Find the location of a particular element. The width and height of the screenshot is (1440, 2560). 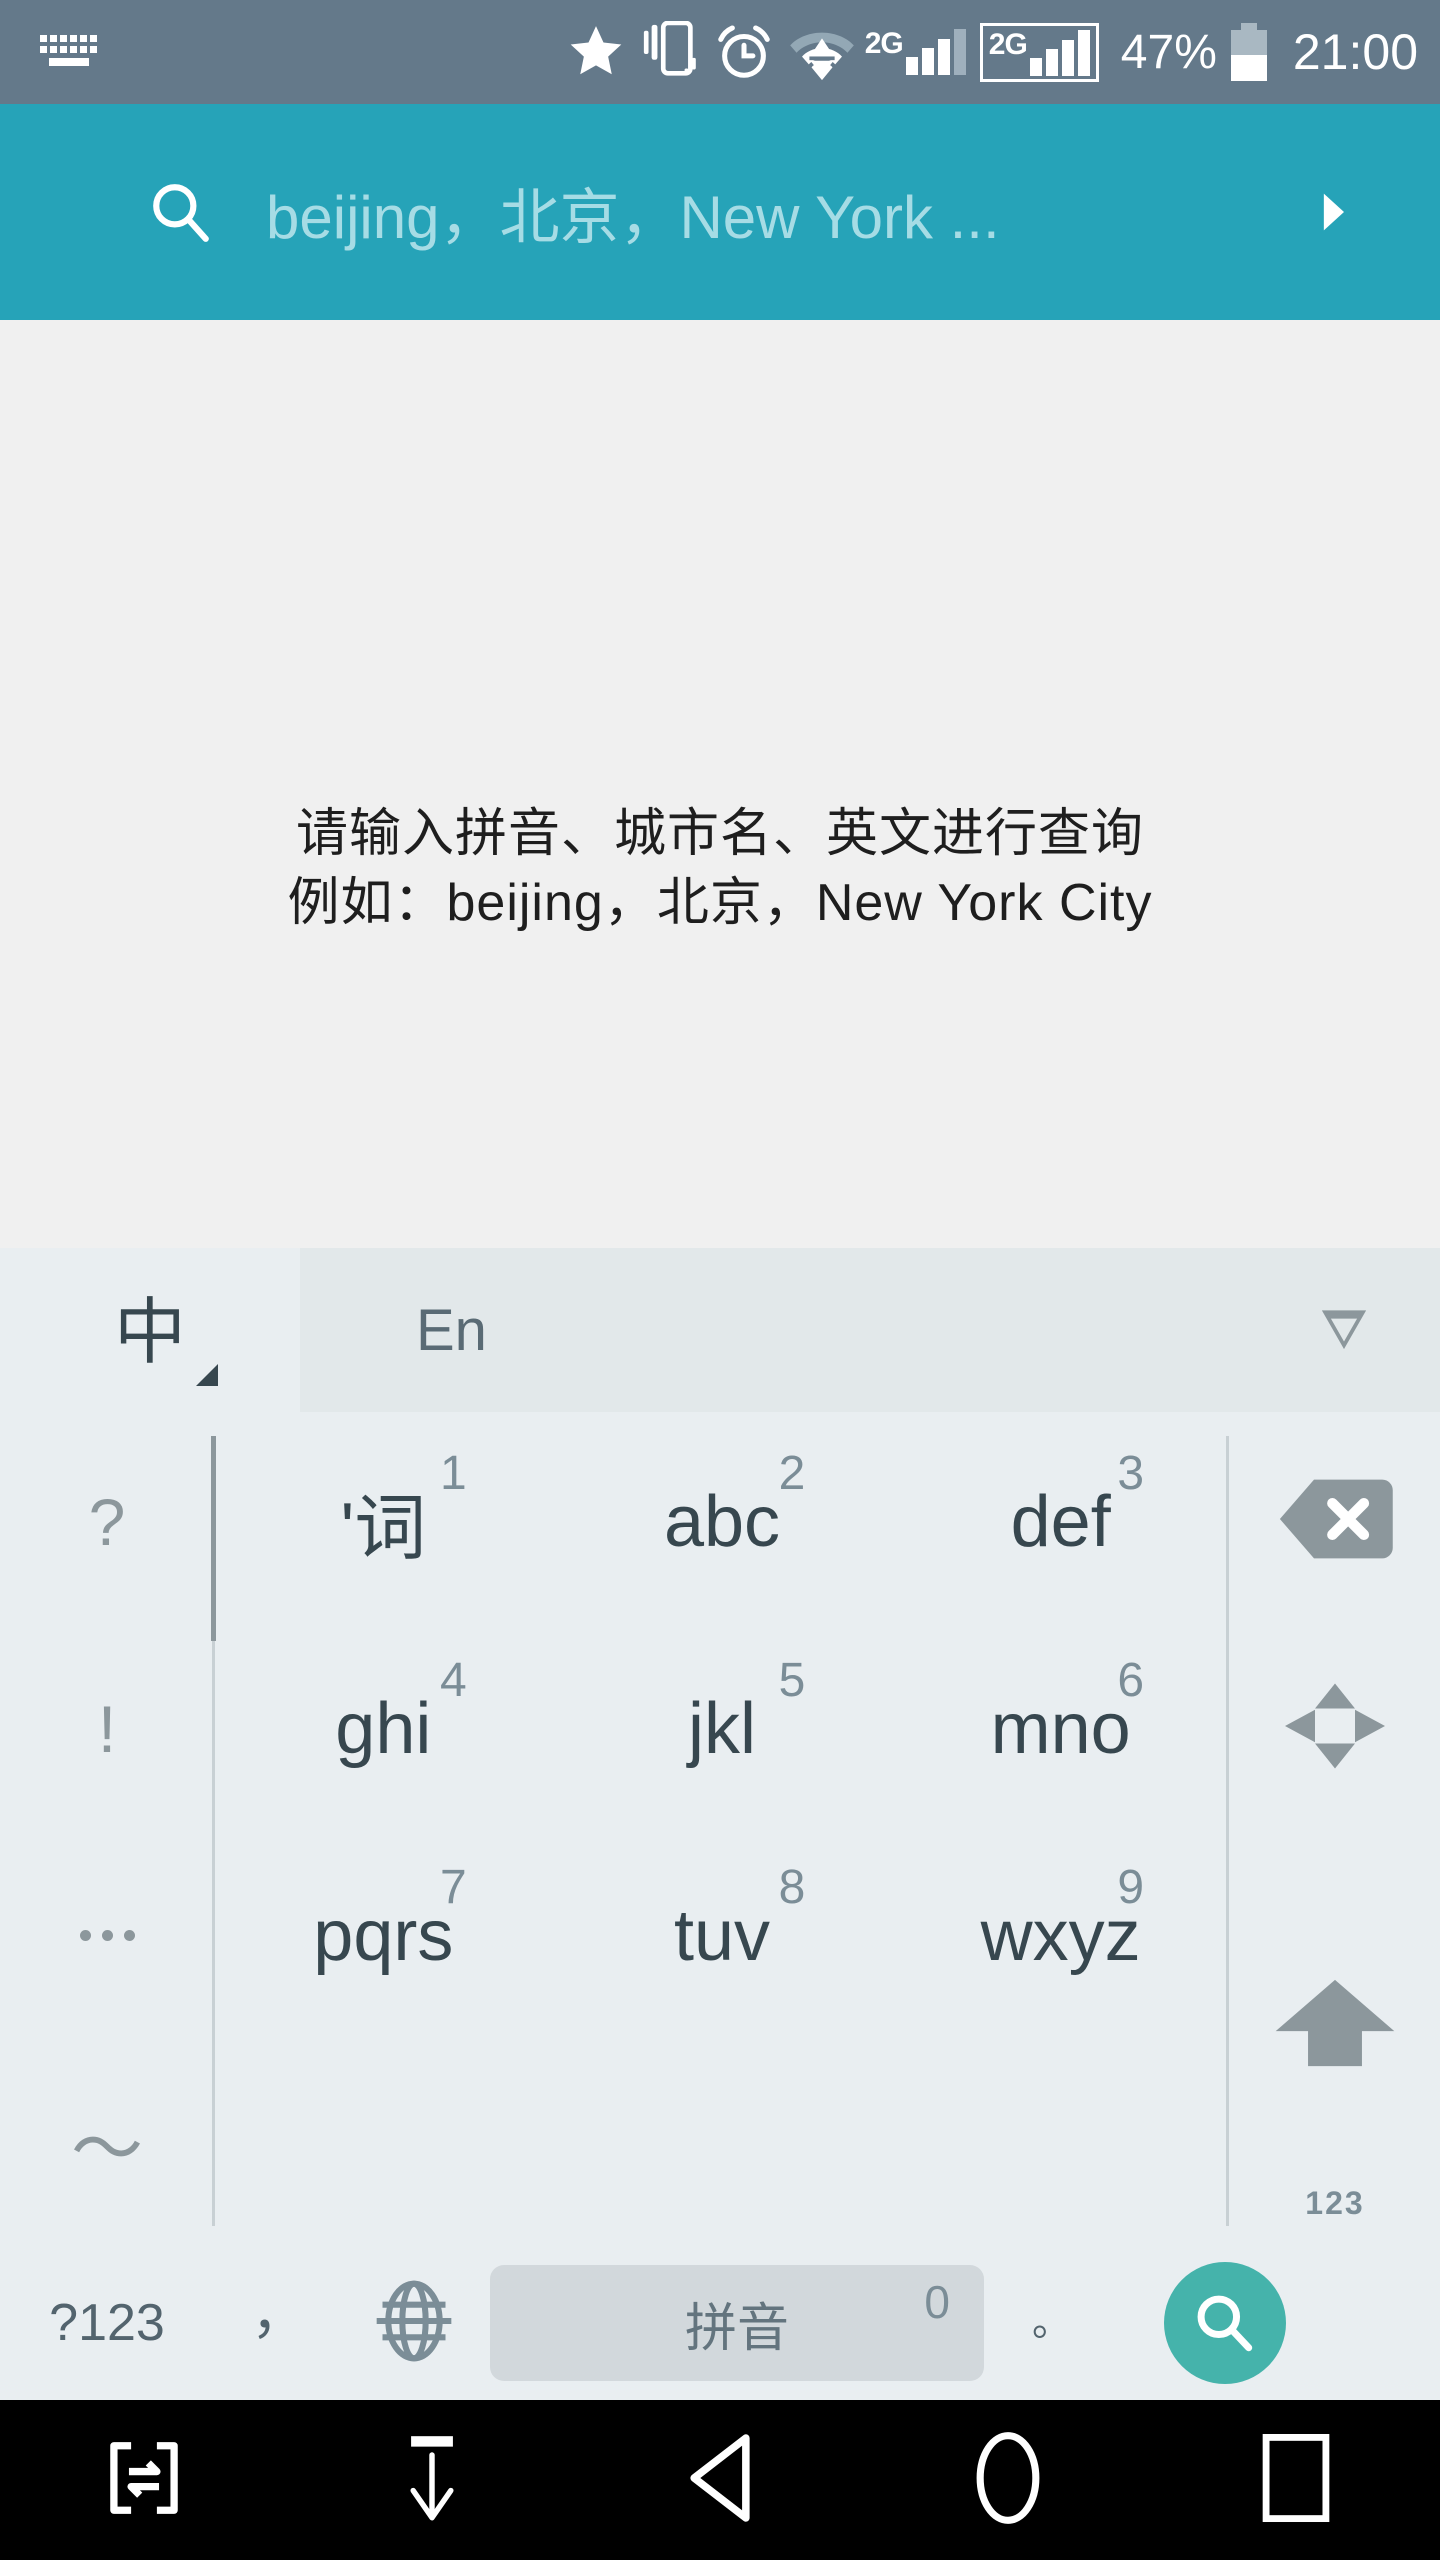

space-key: 拼音 0 is located at coordinates (737, 2323).